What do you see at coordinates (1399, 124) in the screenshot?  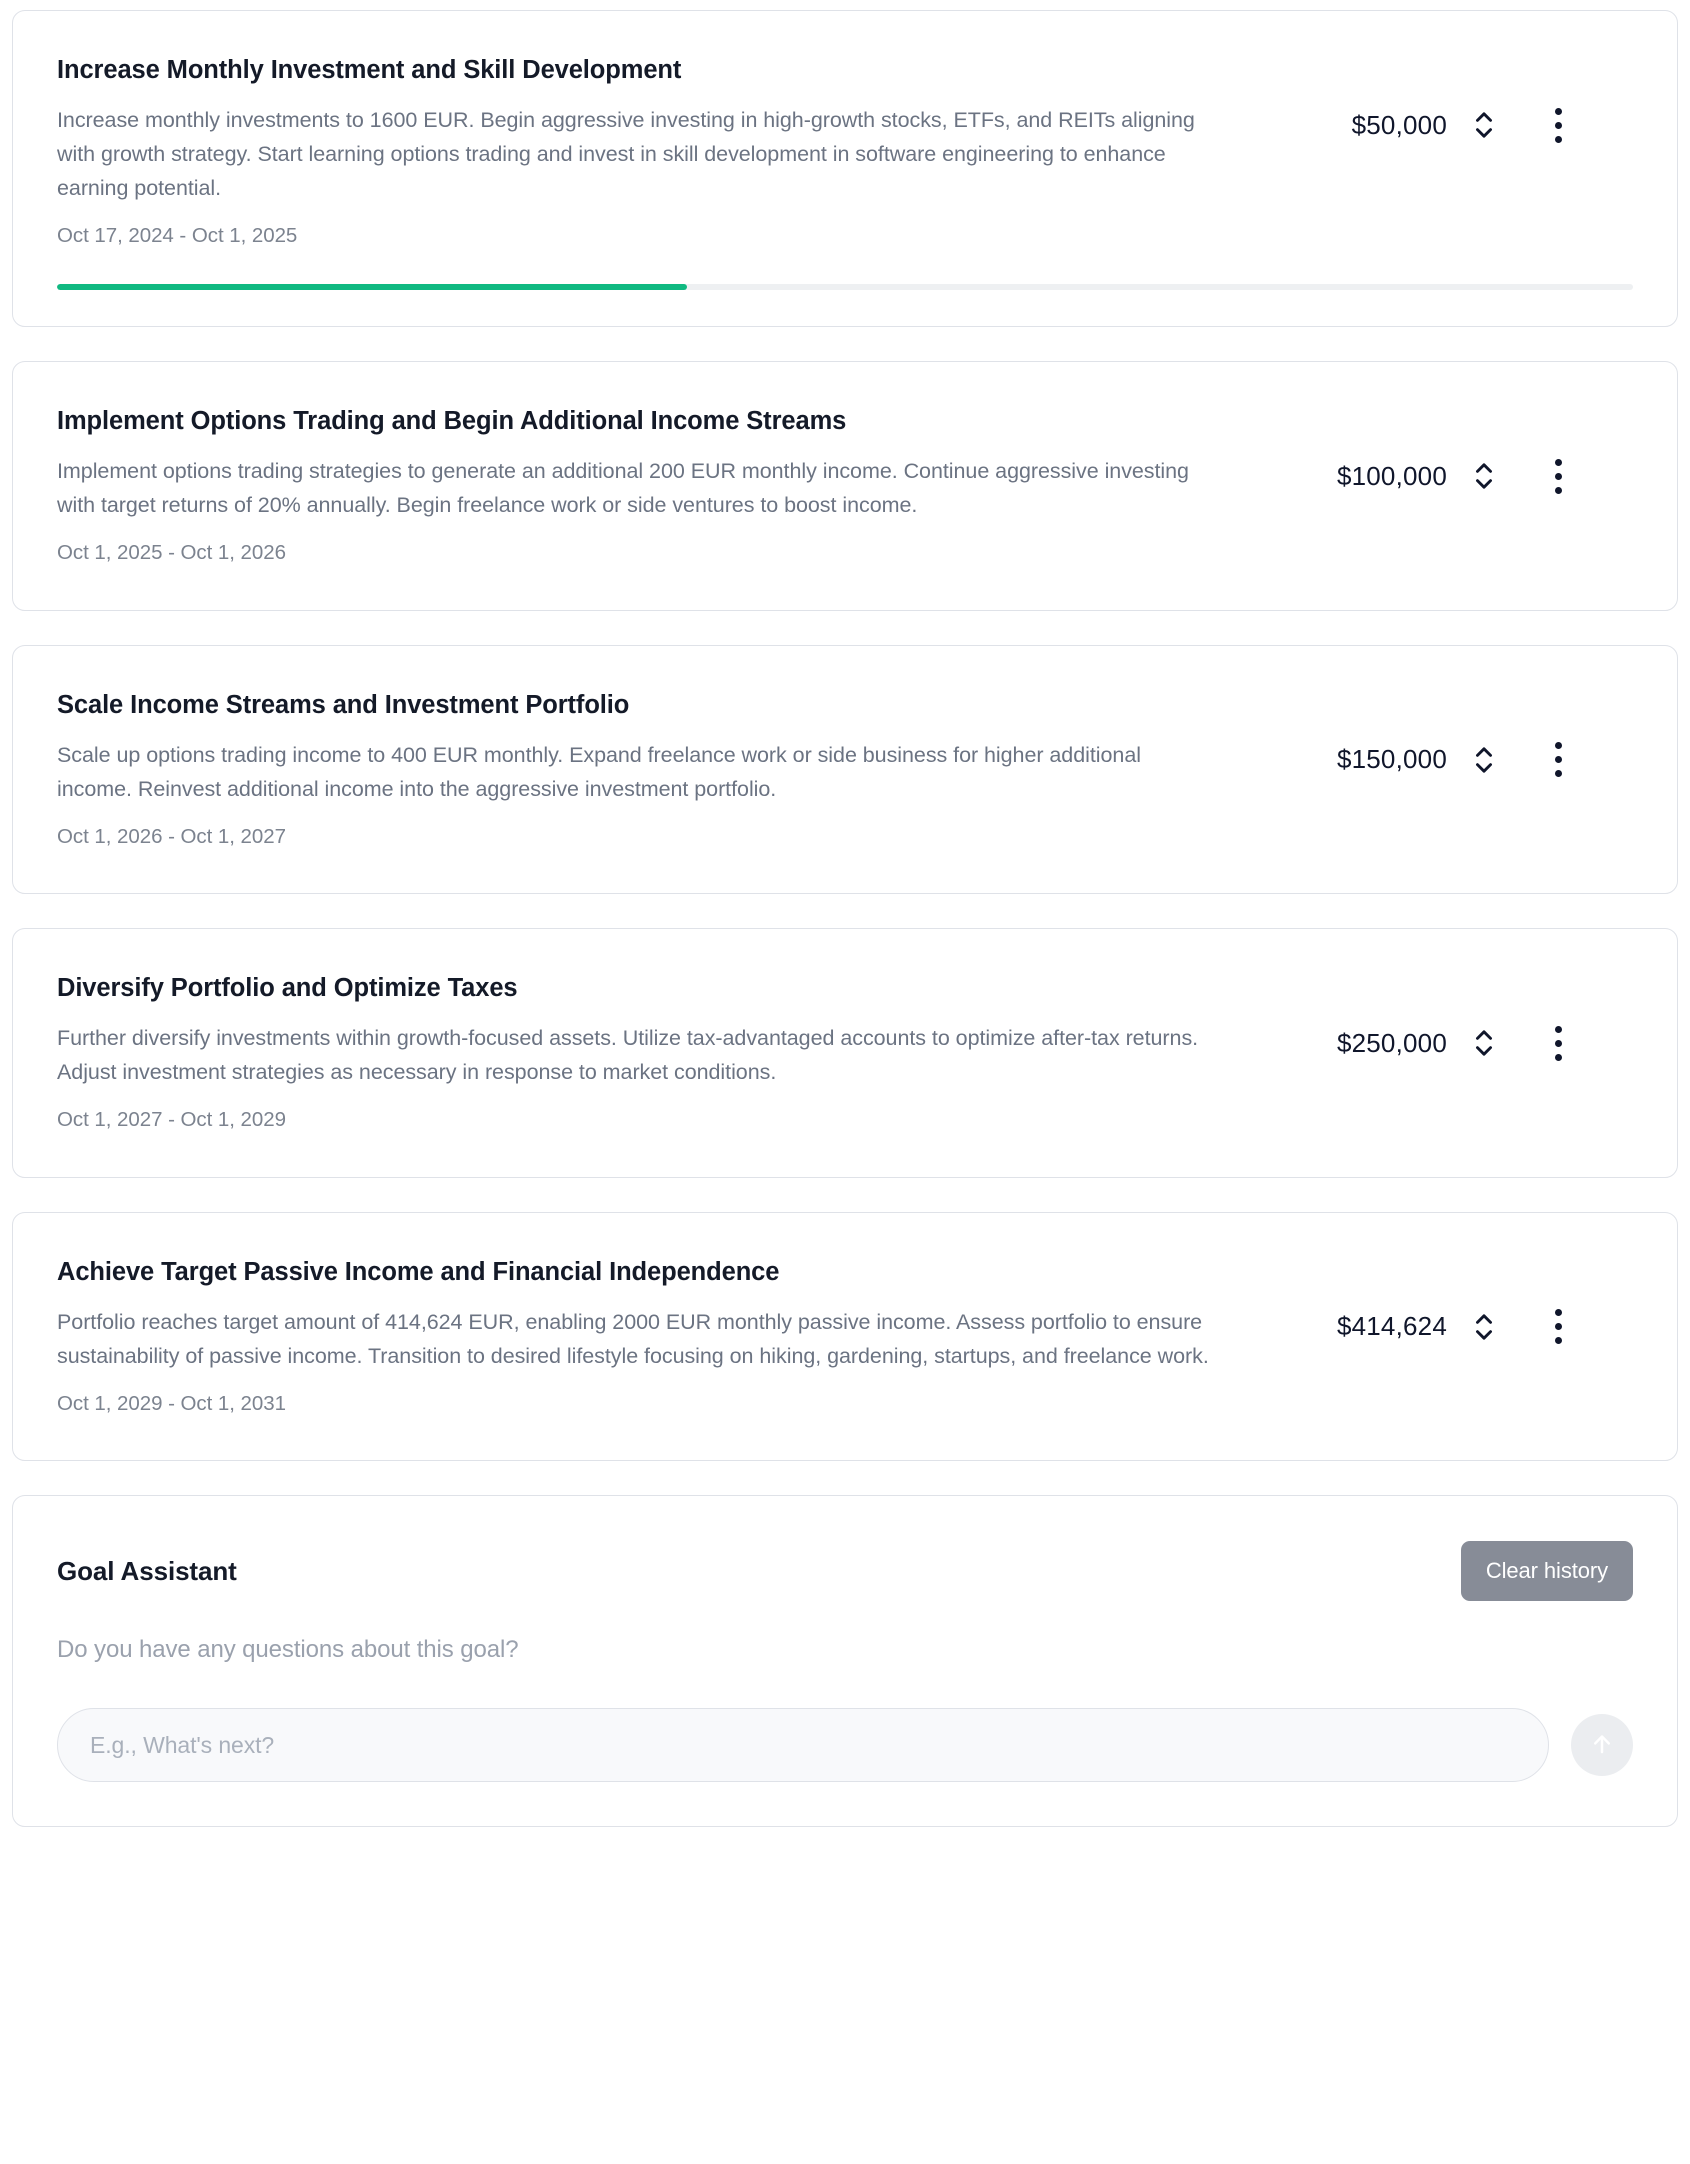 I see `milestone-amount: $50,000` at bounding box center [1399, 124].